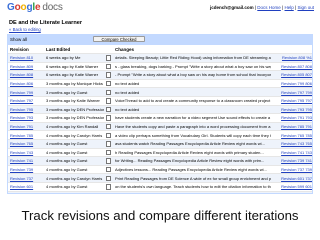 This screenshot has height=240, width=320. What do you see at coordinates (305, 7) in the screenshot?
I see `sign-out-link: Sign out` at bounding box center [305, 7].